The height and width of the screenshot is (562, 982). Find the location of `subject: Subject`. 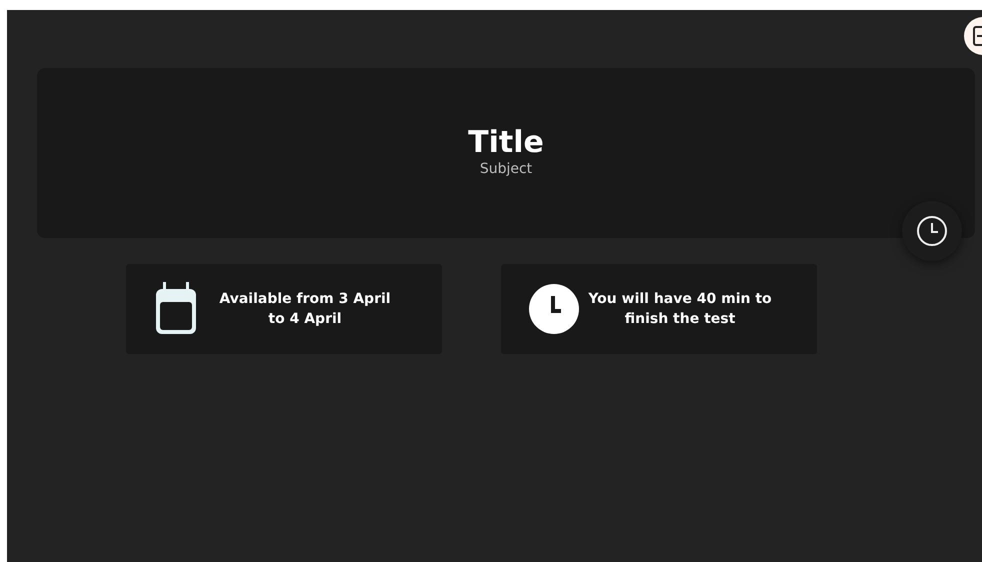

subject: Subject is located at coordinates (506, 169).